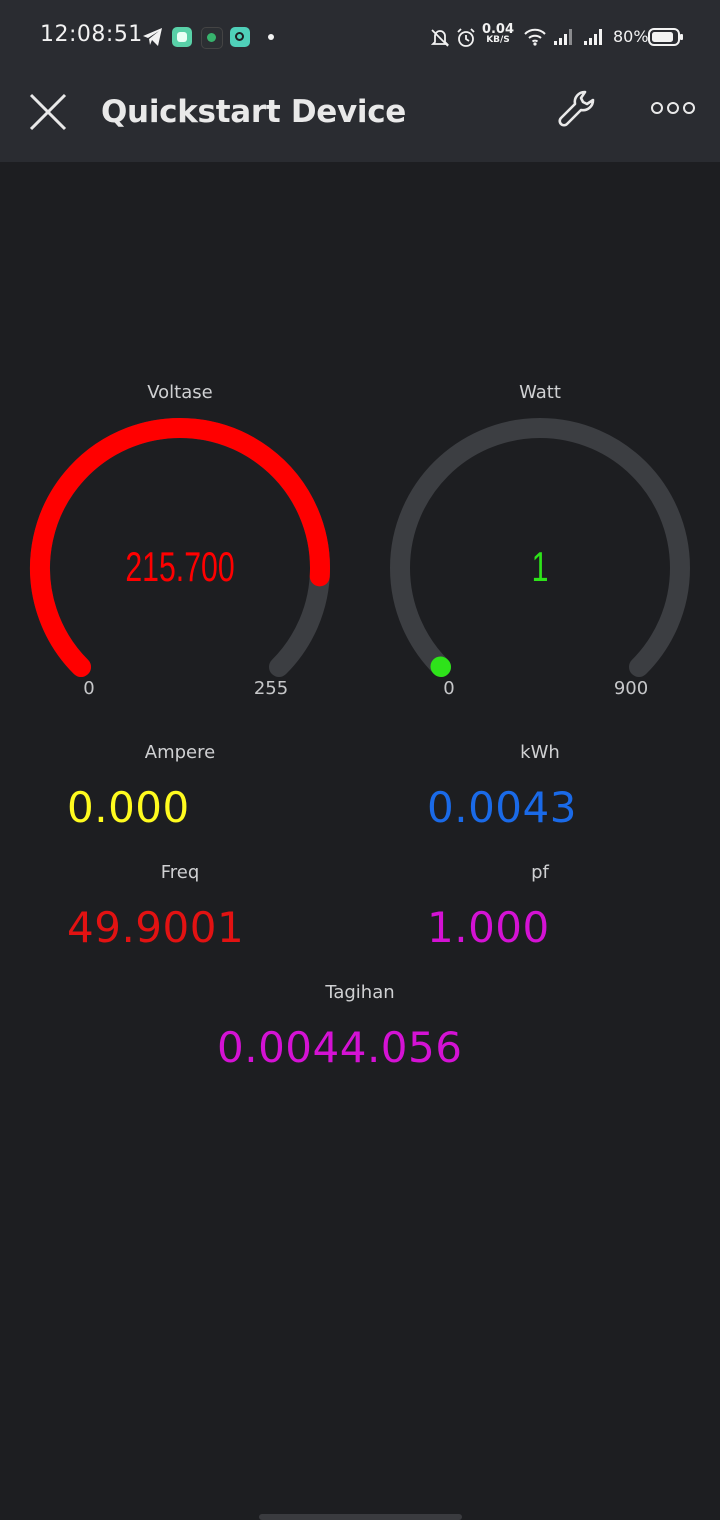  I want to click on page-title: Quickstart Device, so click(254, 112).